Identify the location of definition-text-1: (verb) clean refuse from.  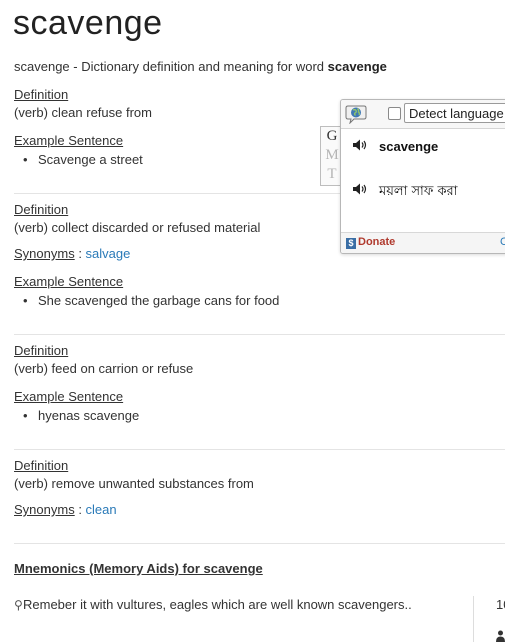
(83, 112).